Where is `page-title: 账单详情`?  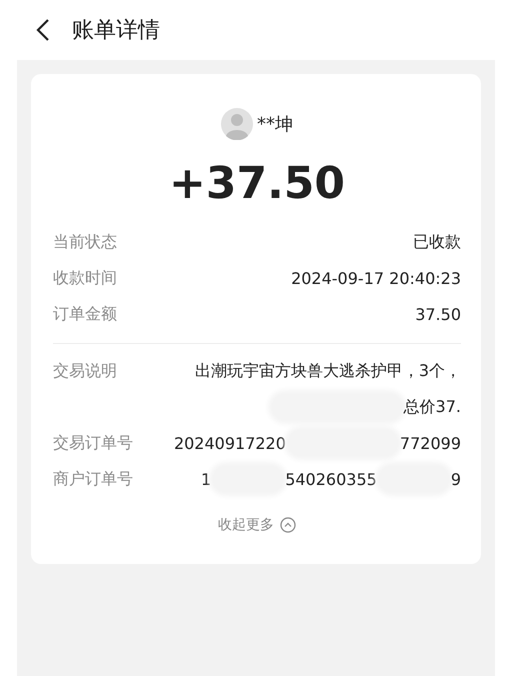 page-title: 账单详情 is located at coordinates (116, 31).